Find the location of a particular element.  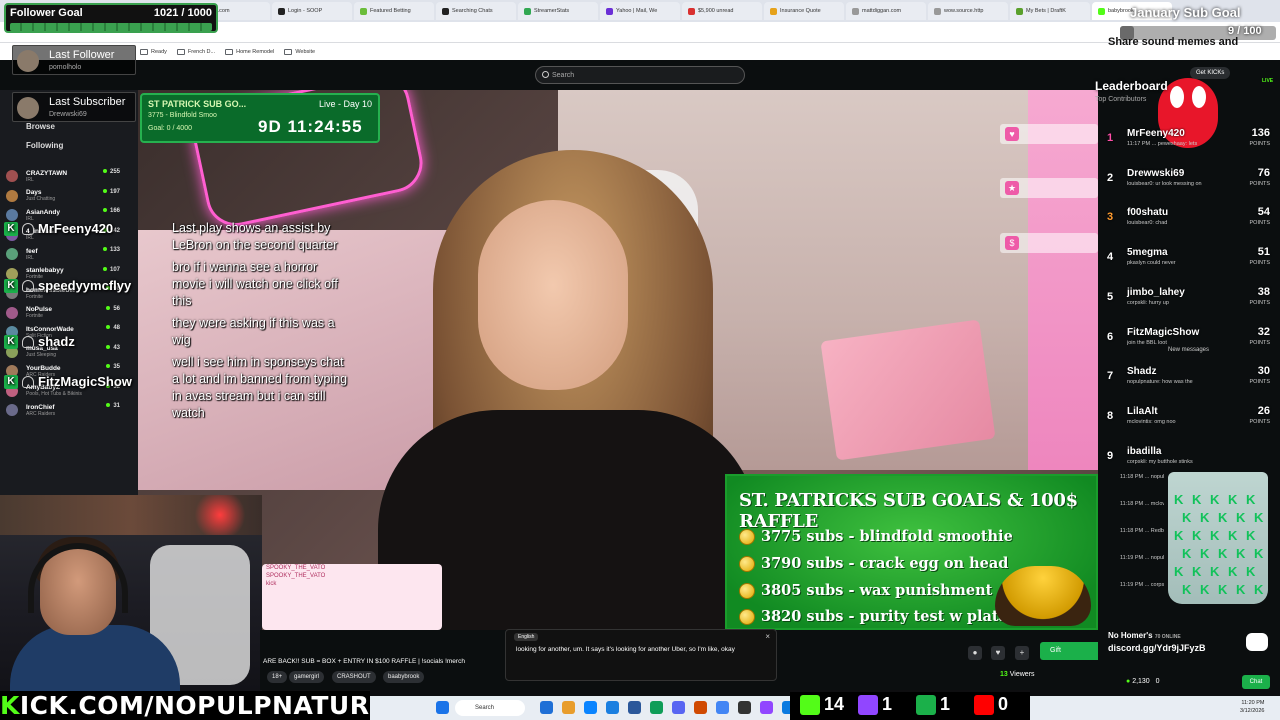

leaderboard-subtitle: Top Contributors is located at coordinates (1121, 99).